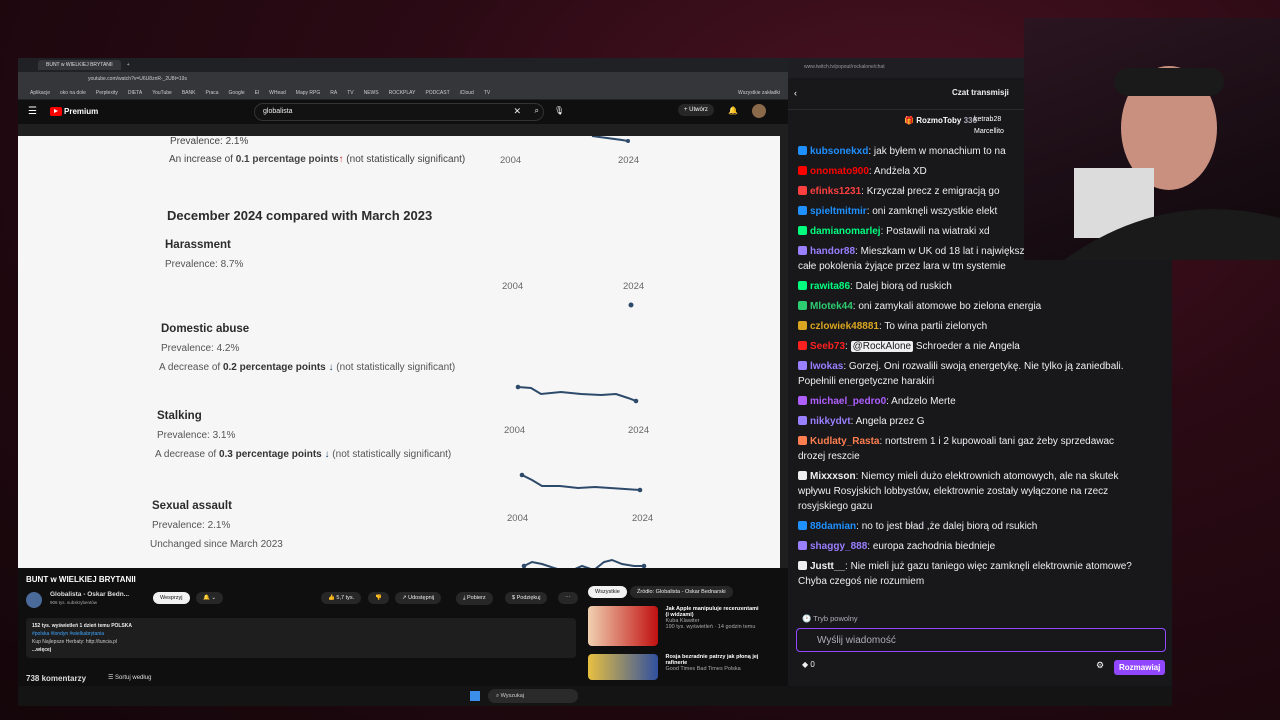 The height and width of the screenshot is (720, 1280). What do you see at coordinates (808, 664) in the screenshot?
I see `channel-points: ◆ 0` at bounding box center [808, 664].